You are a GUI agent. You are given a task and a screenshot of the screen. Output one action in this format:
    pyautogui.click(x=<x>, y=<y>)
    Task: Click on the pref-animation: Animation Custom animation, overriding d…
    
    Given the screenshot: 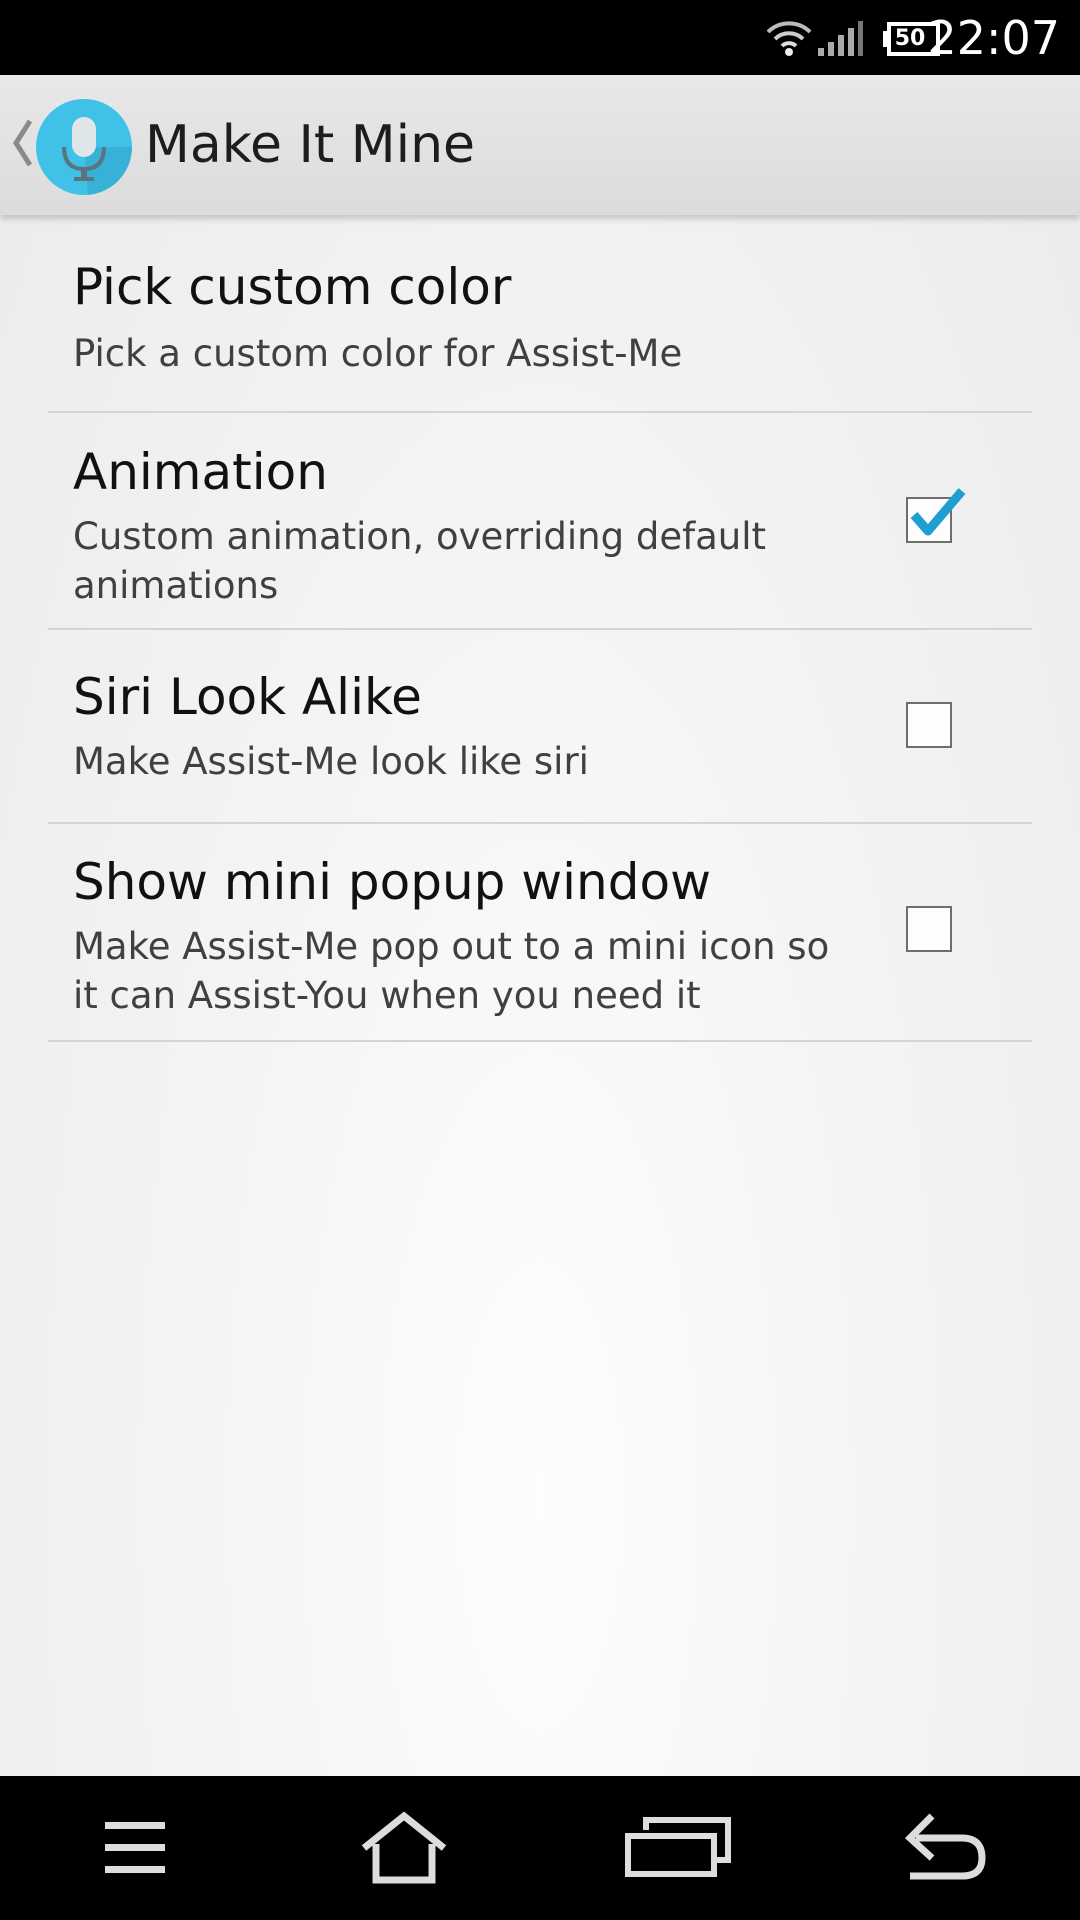 What is the action you would take?
    pyautogui.click(x=540, y=521)
    